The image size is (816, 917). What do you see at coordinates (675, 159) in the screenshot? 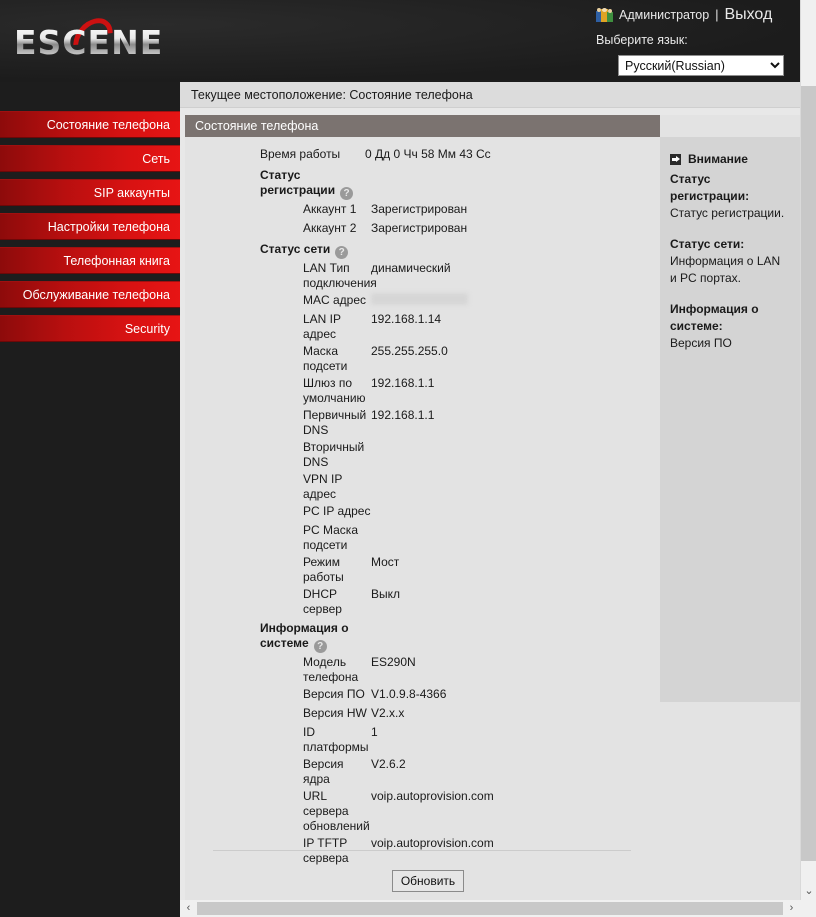
I see `attention-icon` at bounding box center [675, 159].